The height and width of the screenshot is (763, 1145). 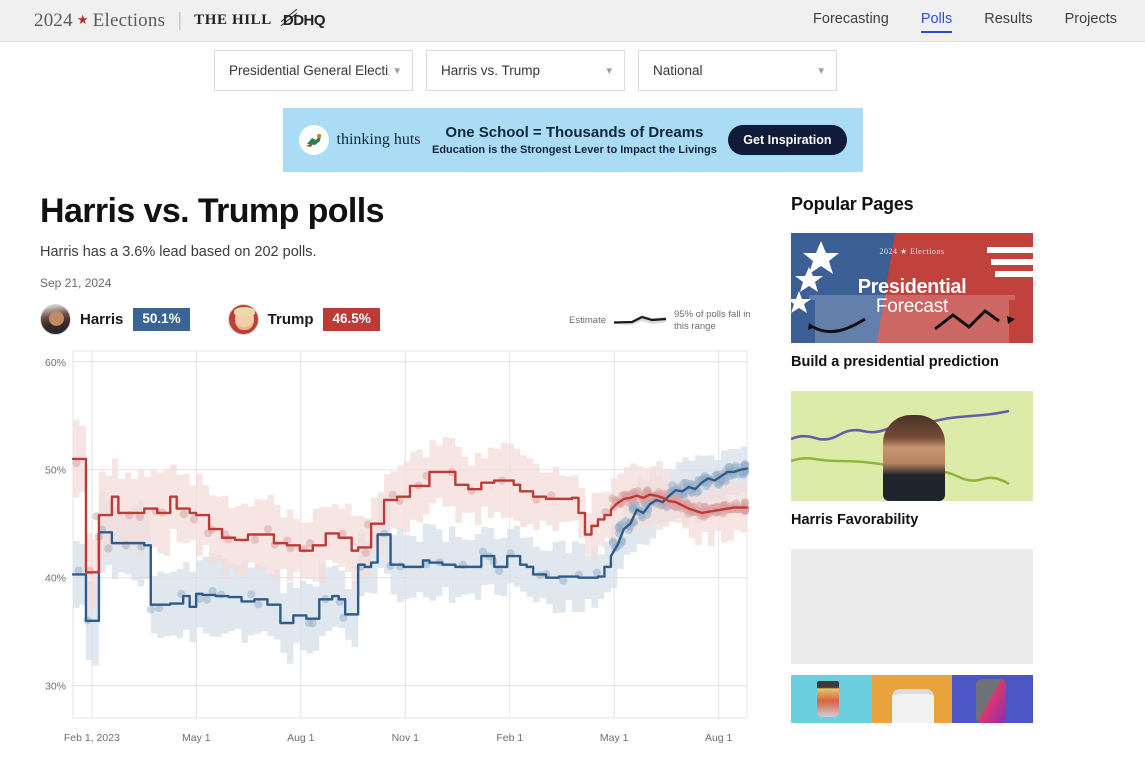 I want to click on bag-ad, so click(x=912, y=699).